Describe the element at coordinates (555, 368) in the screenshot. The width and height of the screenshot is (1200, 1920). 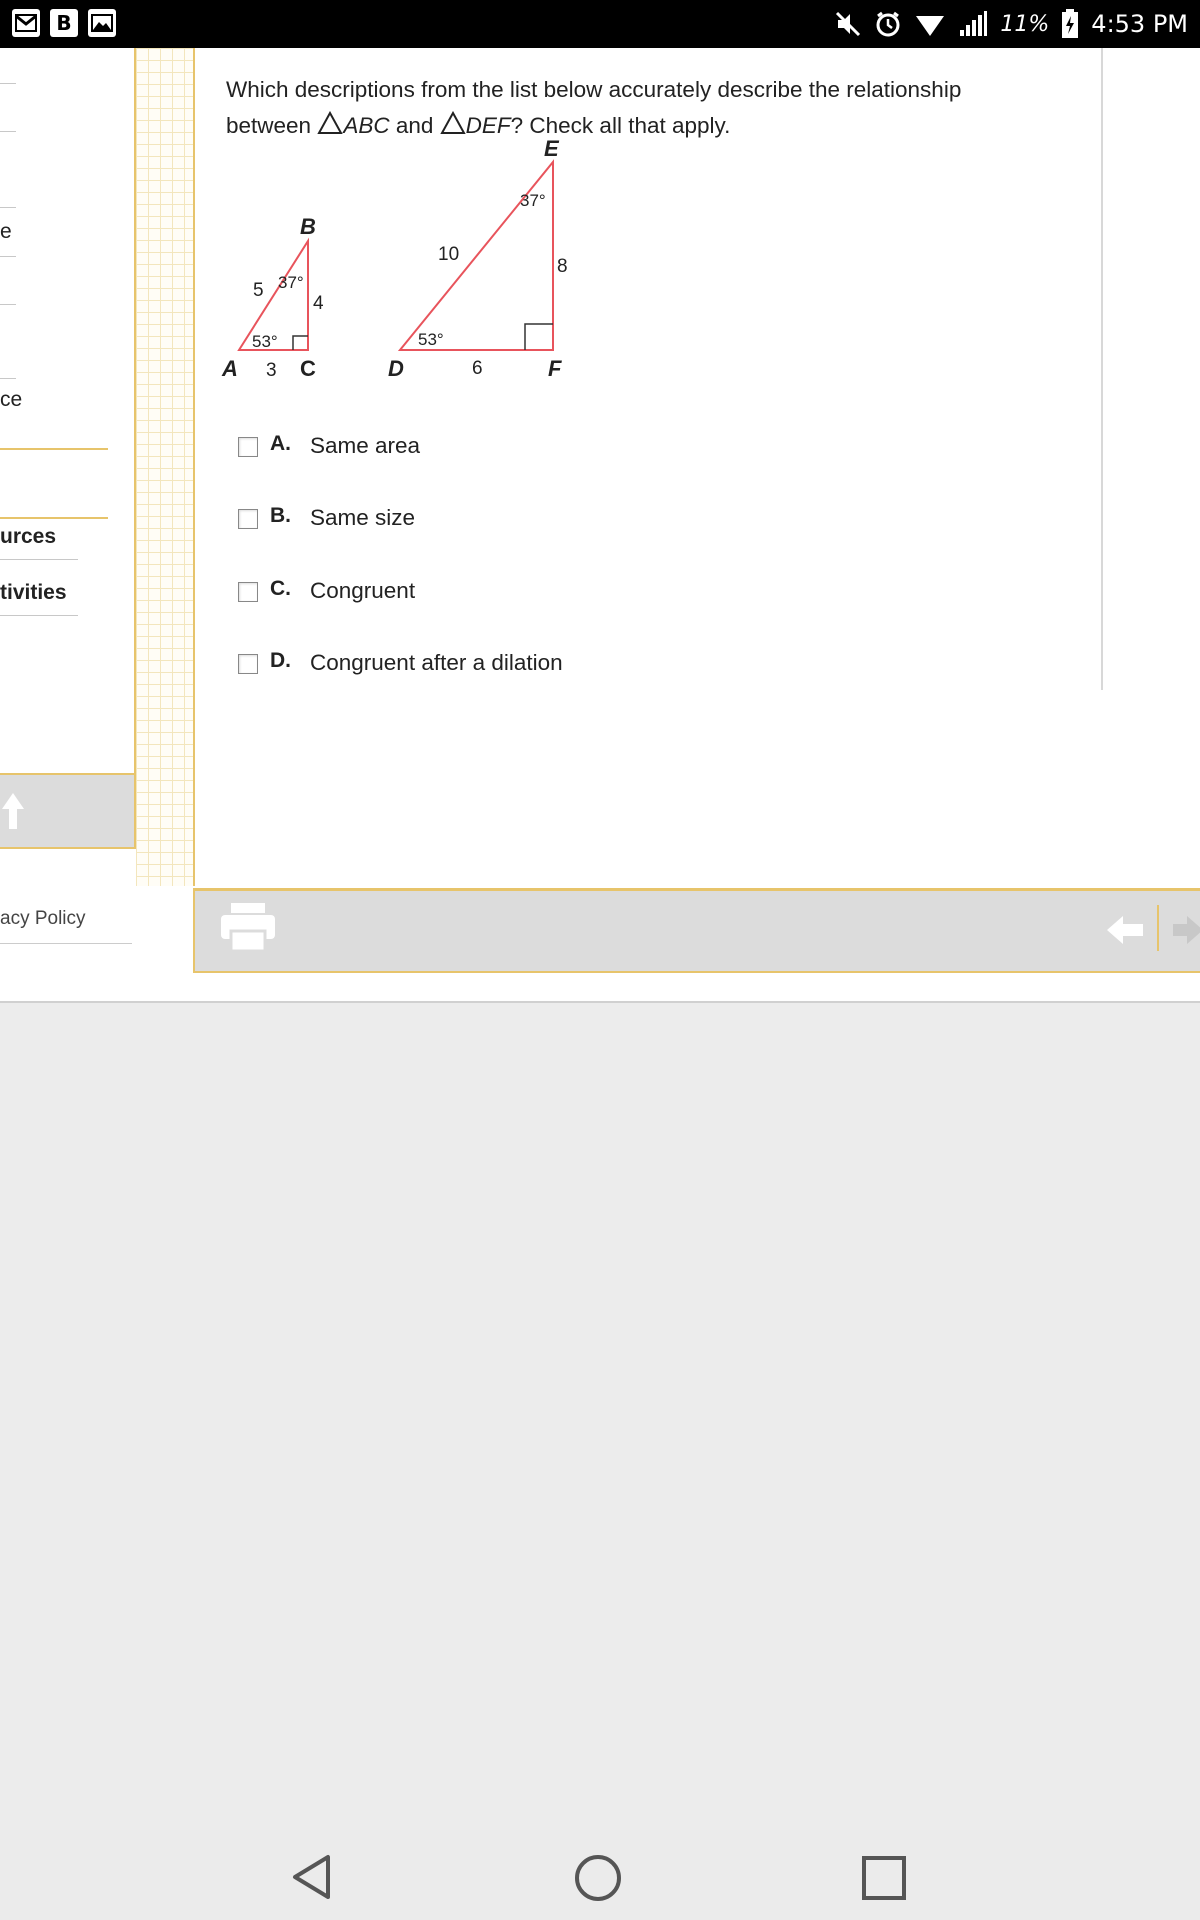
I see `vertex-f-label: F` at that location.